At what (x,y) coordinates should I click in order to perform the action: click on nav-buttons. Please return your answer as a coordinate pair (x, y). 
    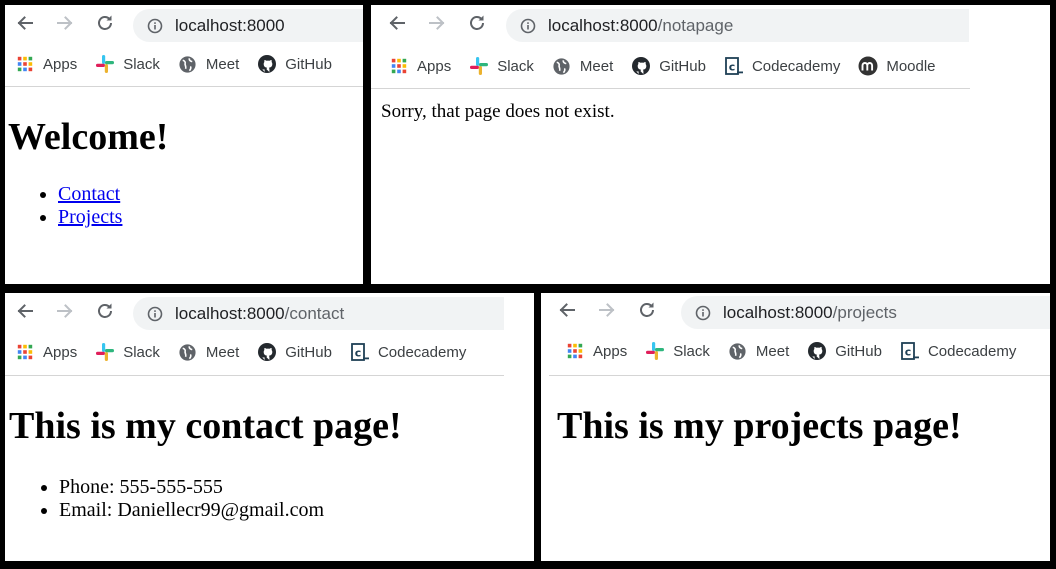
    Looking at the image, I should click on (437, 25).